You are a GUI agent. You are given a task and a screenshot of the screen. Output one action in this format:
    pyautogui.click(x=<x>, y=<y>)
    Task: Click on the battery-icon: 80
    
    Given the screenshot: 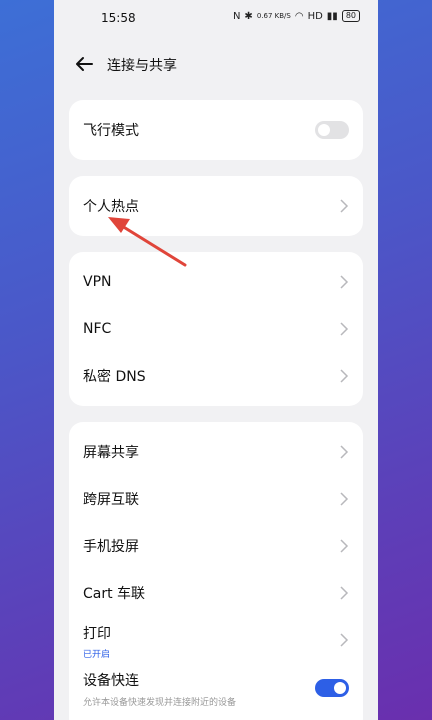 What is the action you would take?
    pyautogui.click(x=350, y=16)
    